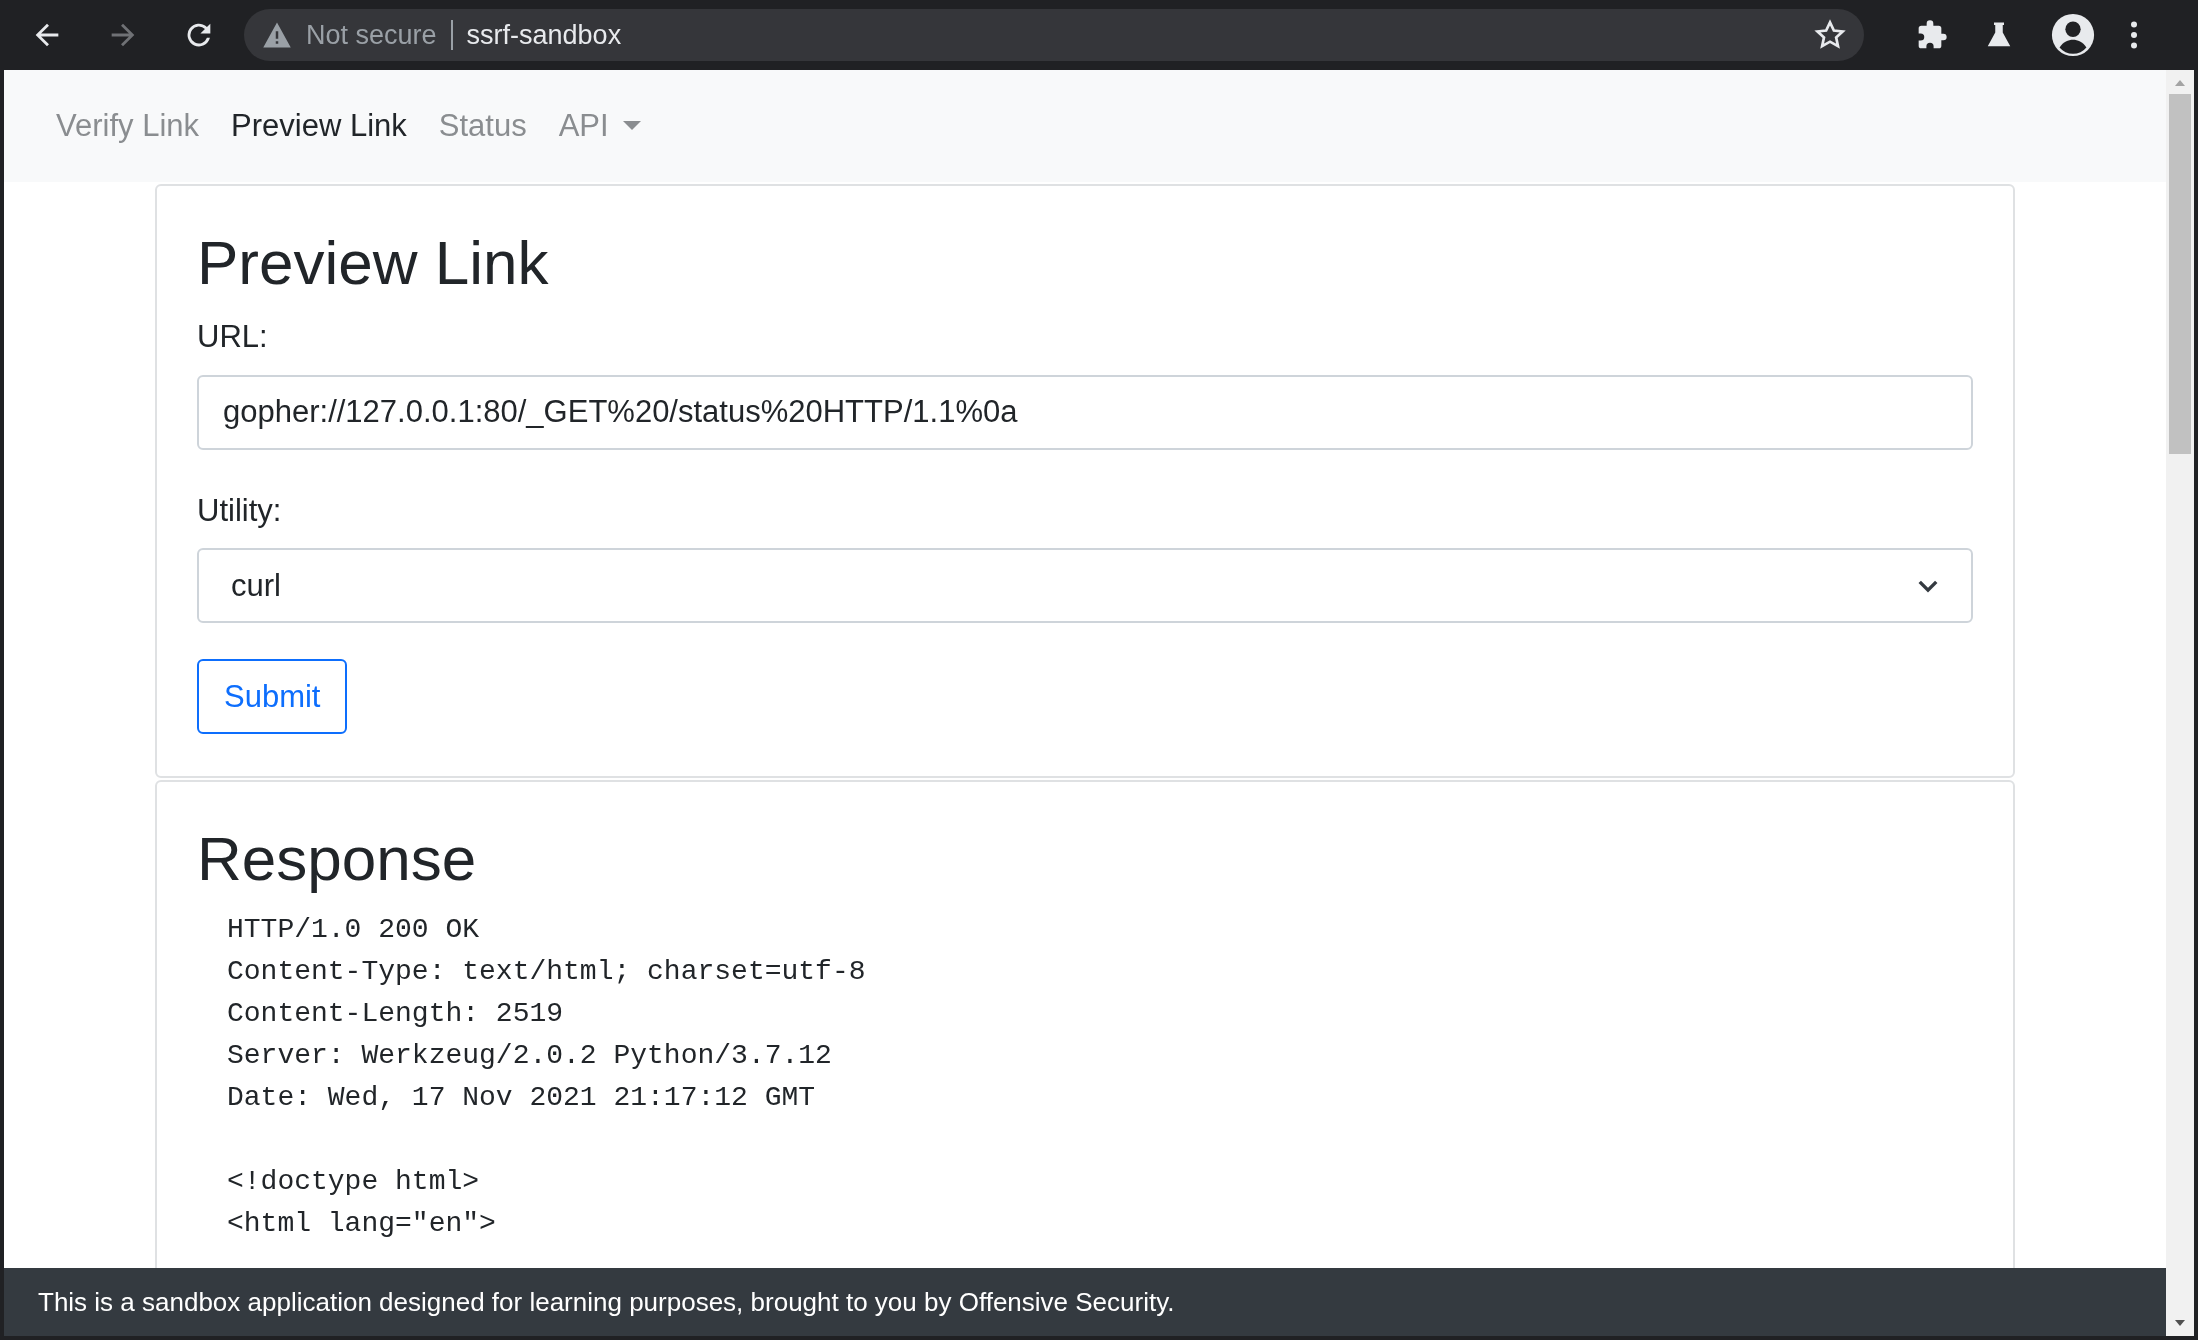  Describe the element at coordinates (1085, 586) in the screenshot. I see `utility-select: curl` at that location.